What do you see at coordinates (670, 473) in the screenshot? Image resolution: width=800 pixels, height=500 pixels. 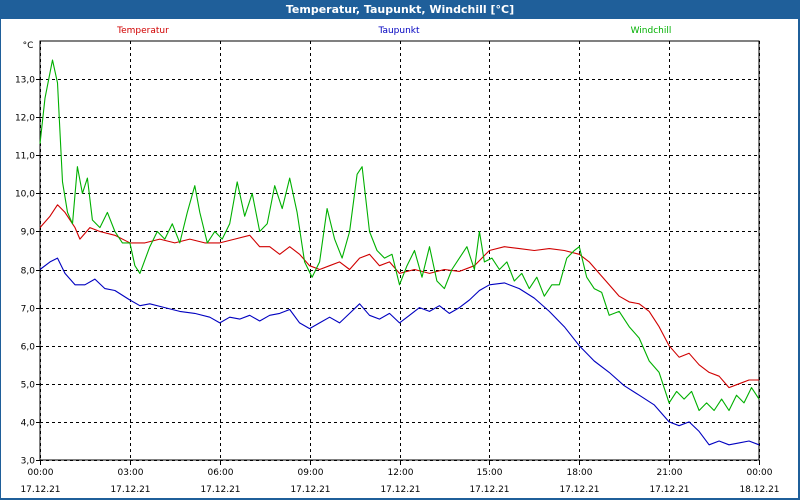 I see `x-tick-time: 21:00` at bounding box center [670, 473].